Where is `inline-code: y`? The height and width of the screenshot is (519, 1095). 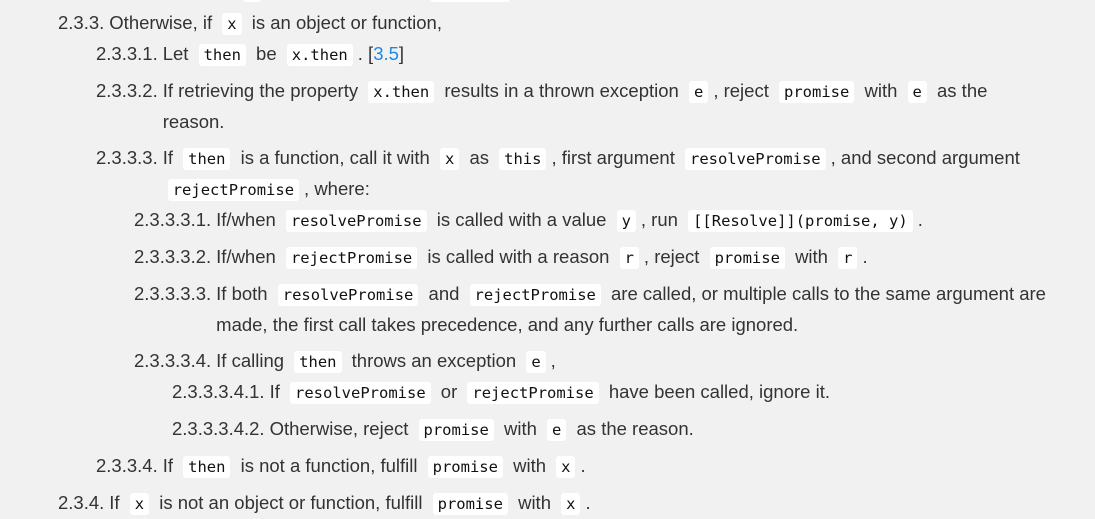
inline-code: y is located at coordinates (626, 221).